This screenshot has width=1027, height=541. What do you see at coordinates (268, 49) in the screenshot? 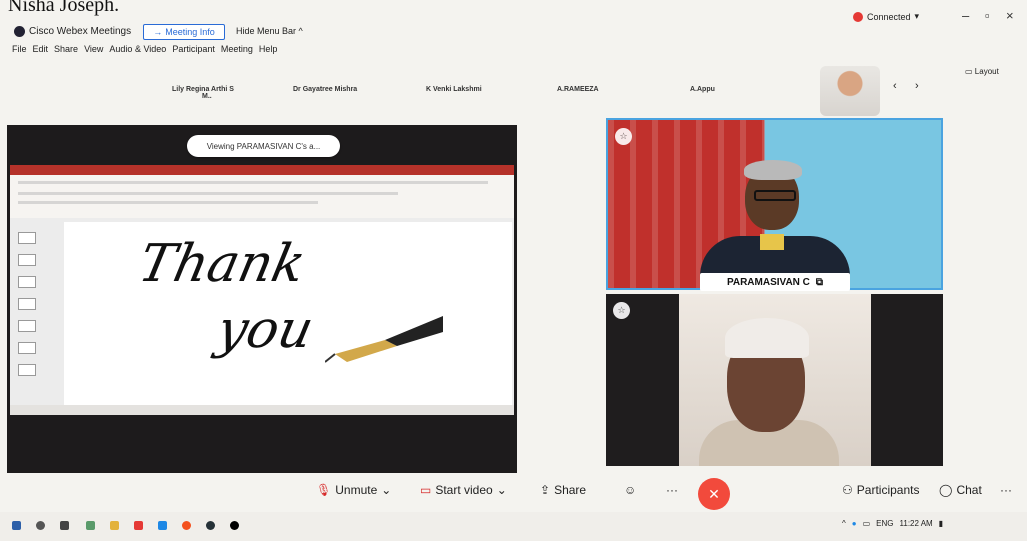
I see `menu-help: Help` at bounding box center [268, 49].